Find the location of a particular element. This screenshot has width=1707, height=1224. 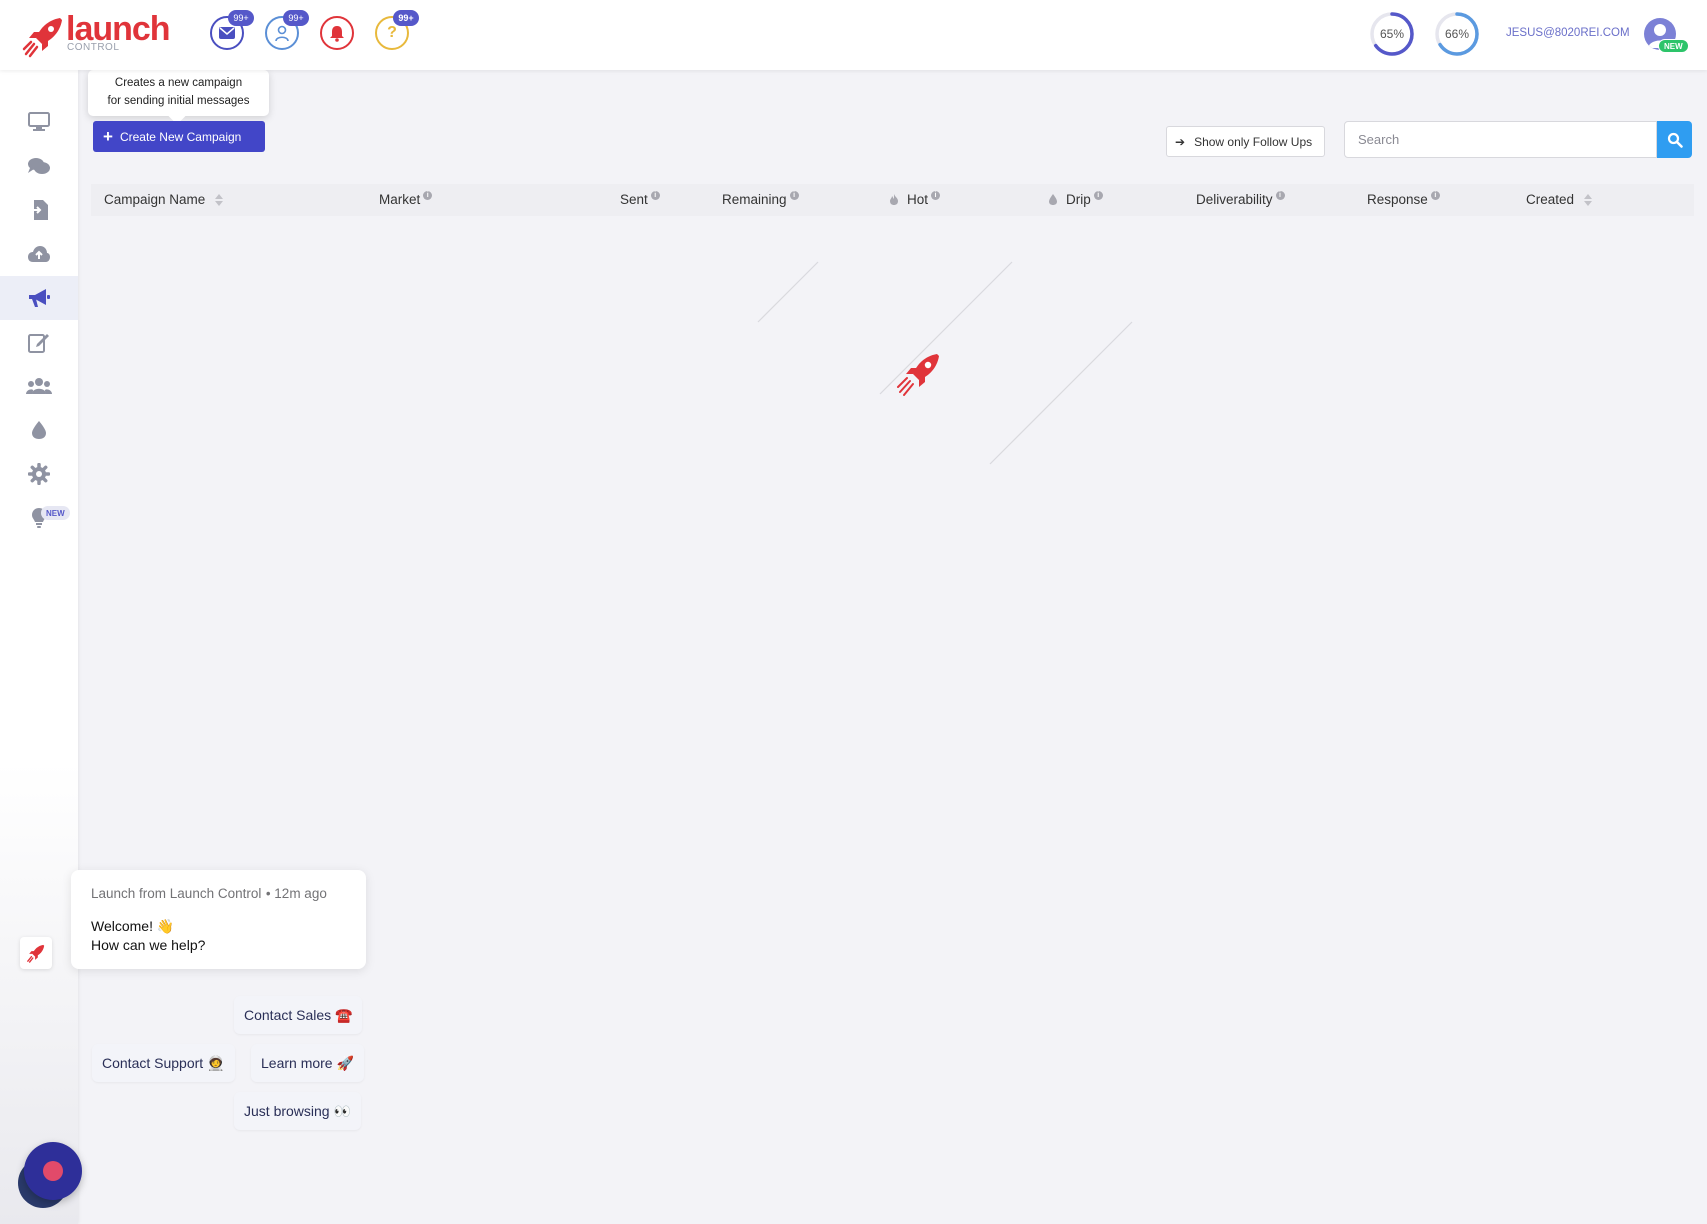

column-label: Drip is located at coordinates (1078, 199).